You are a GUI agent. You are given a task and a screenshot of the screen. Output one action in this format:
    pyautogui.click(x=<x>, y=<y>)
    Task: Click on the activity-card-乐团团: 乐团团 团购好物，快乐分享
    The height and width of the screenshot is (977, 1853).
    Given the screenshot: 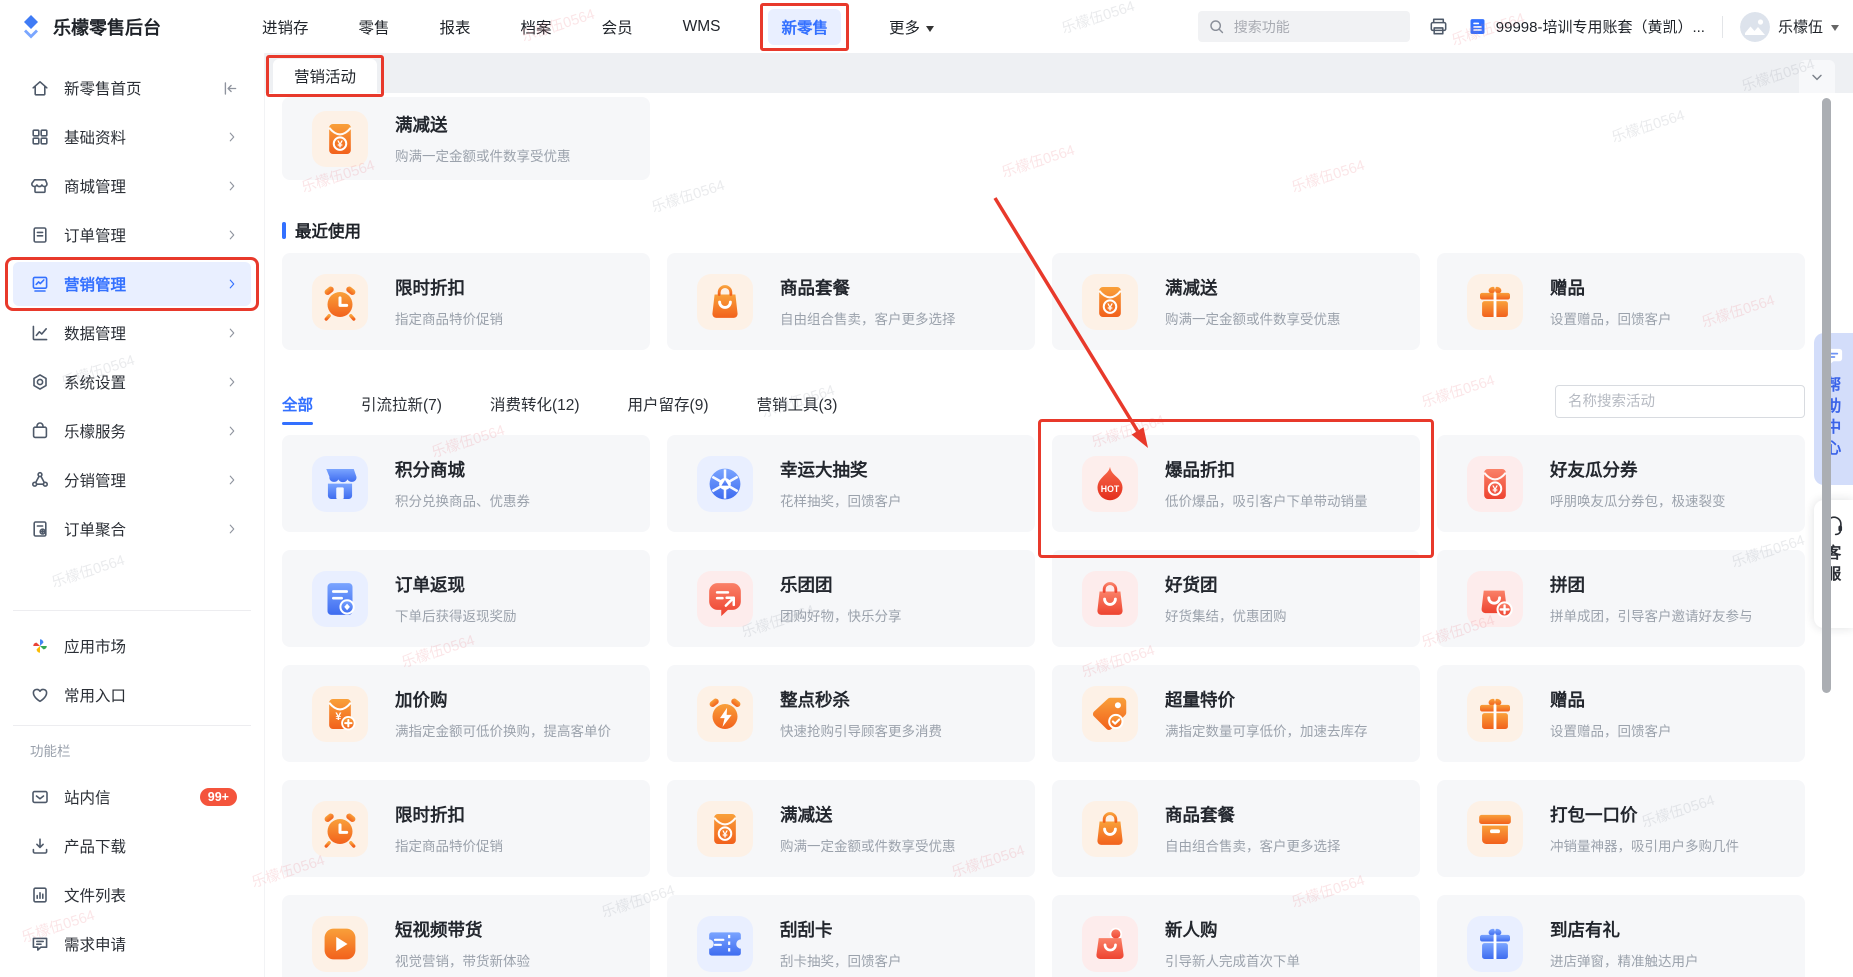 What is the action you would take?
    pyautogui.click(x=851, y=598)
    